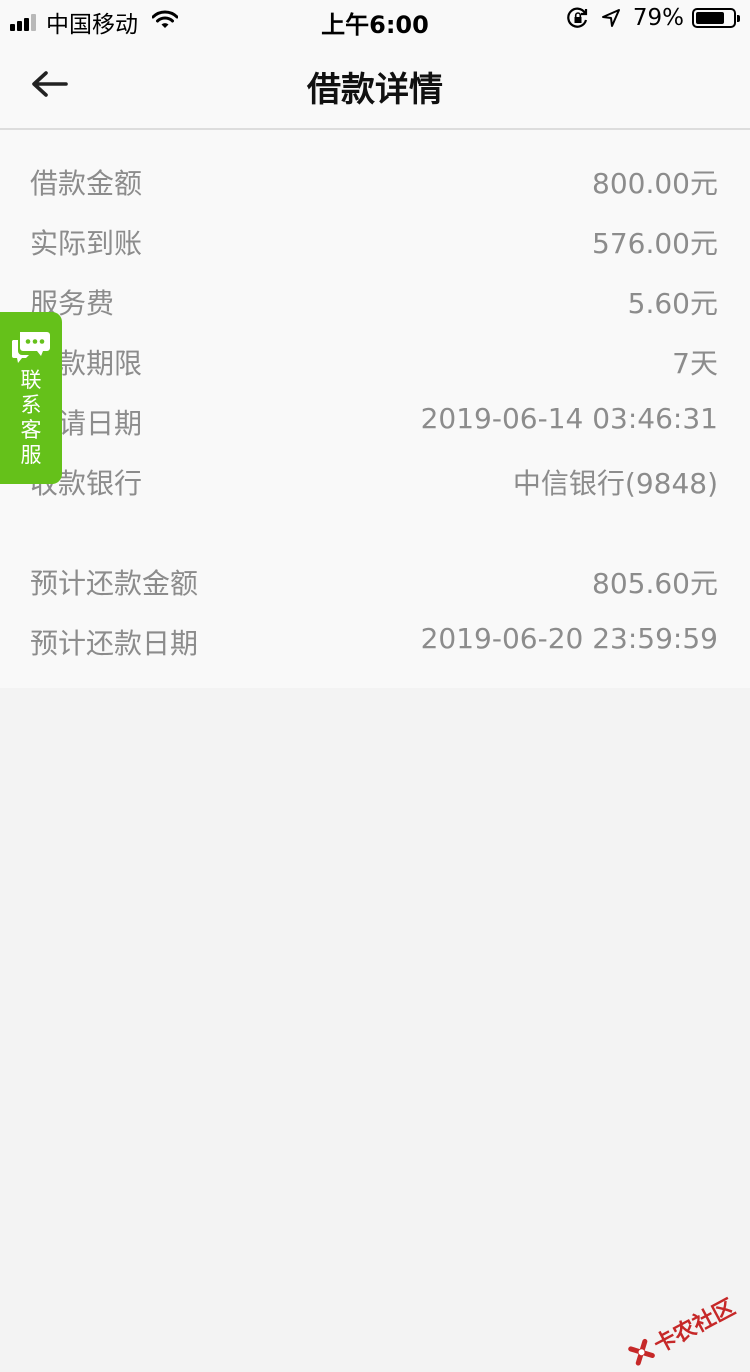 This screenshot has width=750, height=1372. I want to click on contact-service-button: 联 系 客 服, so click(31, 398).